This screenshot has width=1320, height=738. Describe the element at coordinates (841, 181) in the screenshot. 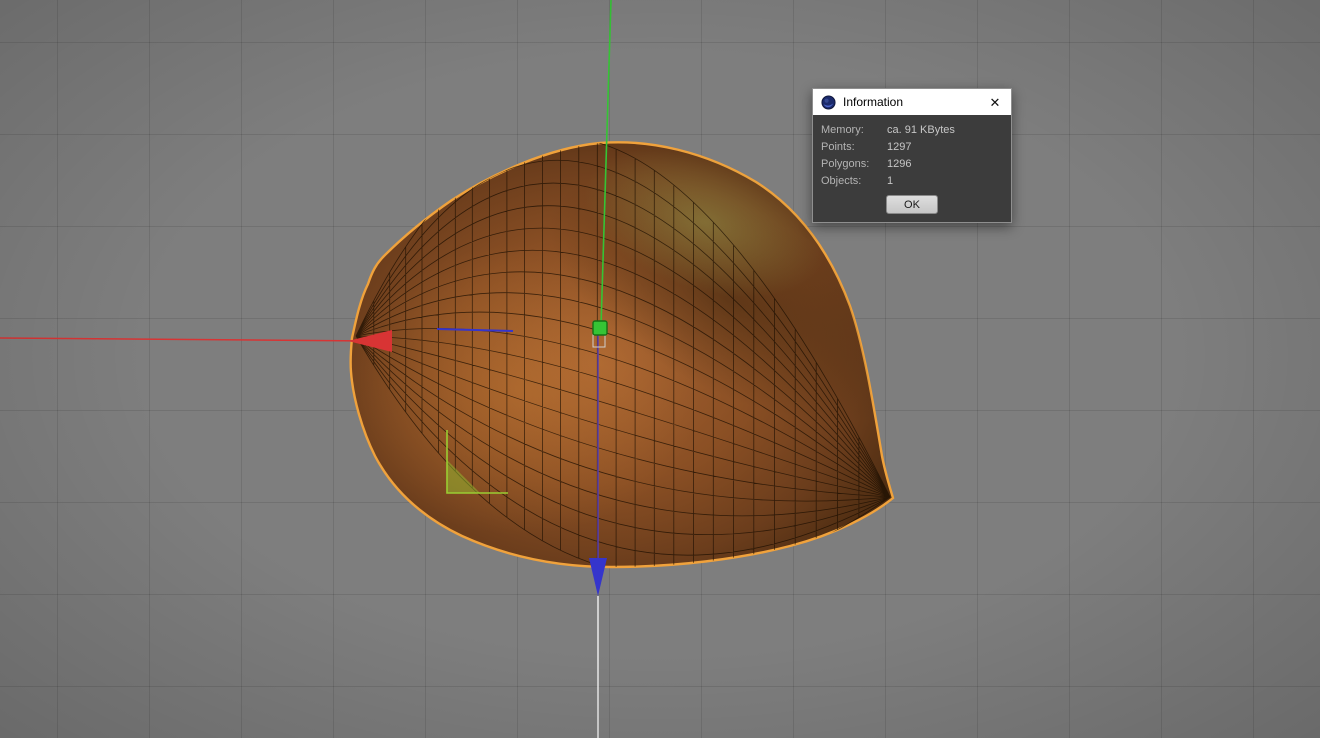

I see `objects-label: Objects:` at that location.